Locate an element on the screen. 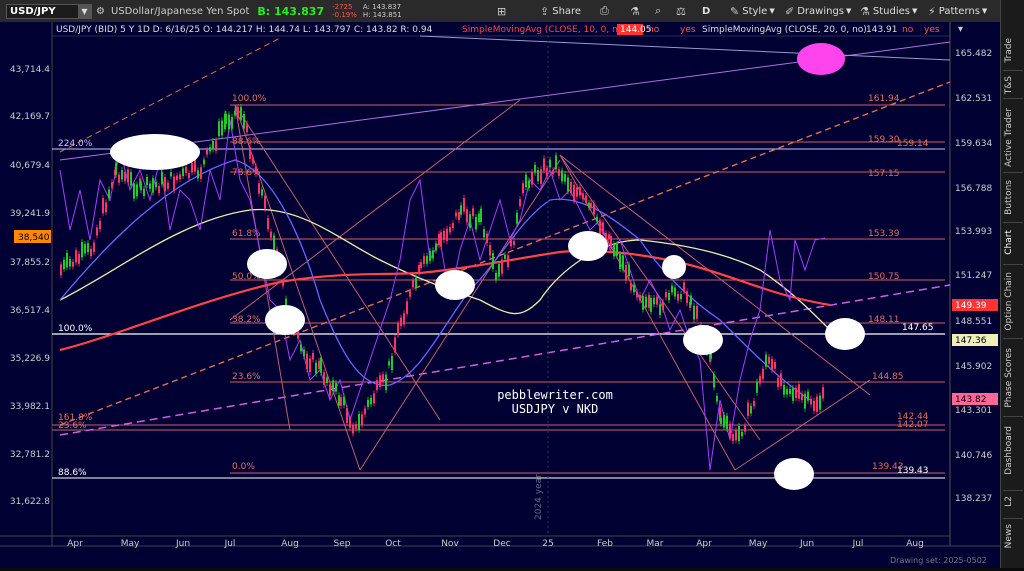 The width and height of the screenshot is (1024, 571). fib-price: 147.65 is located at coordinates (918, 328).